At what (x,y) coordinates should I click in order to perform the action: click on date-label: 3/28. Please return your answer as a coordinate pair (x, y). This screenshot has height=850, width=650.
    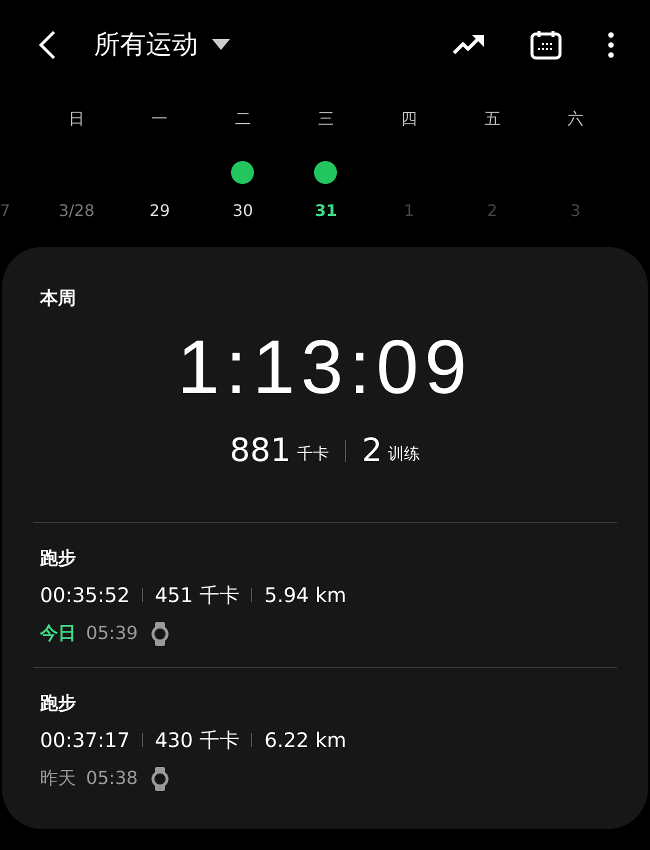
    Looking at the image, I should click on (76, 211).